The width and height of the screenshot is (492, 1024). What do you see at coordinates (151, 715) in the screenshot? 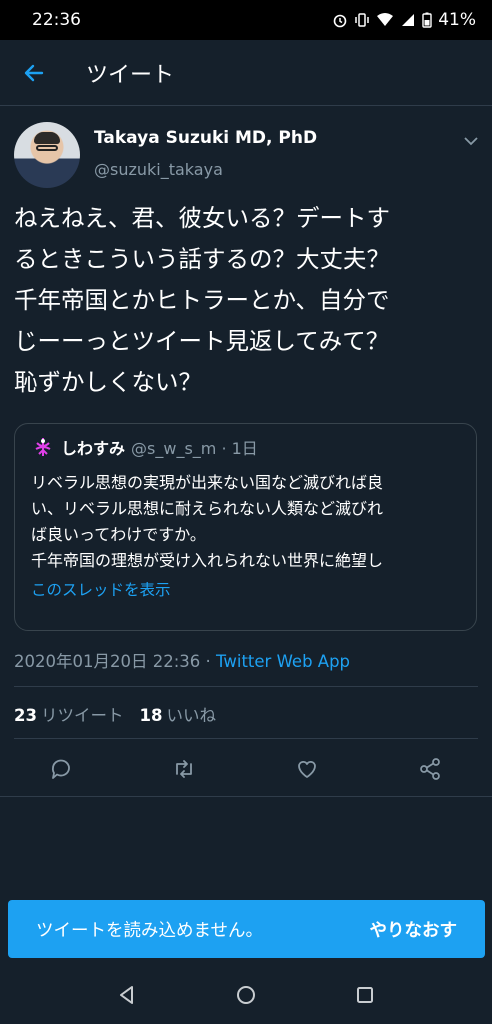
I see `likes-count: 18` at bounding box center [151, 715].